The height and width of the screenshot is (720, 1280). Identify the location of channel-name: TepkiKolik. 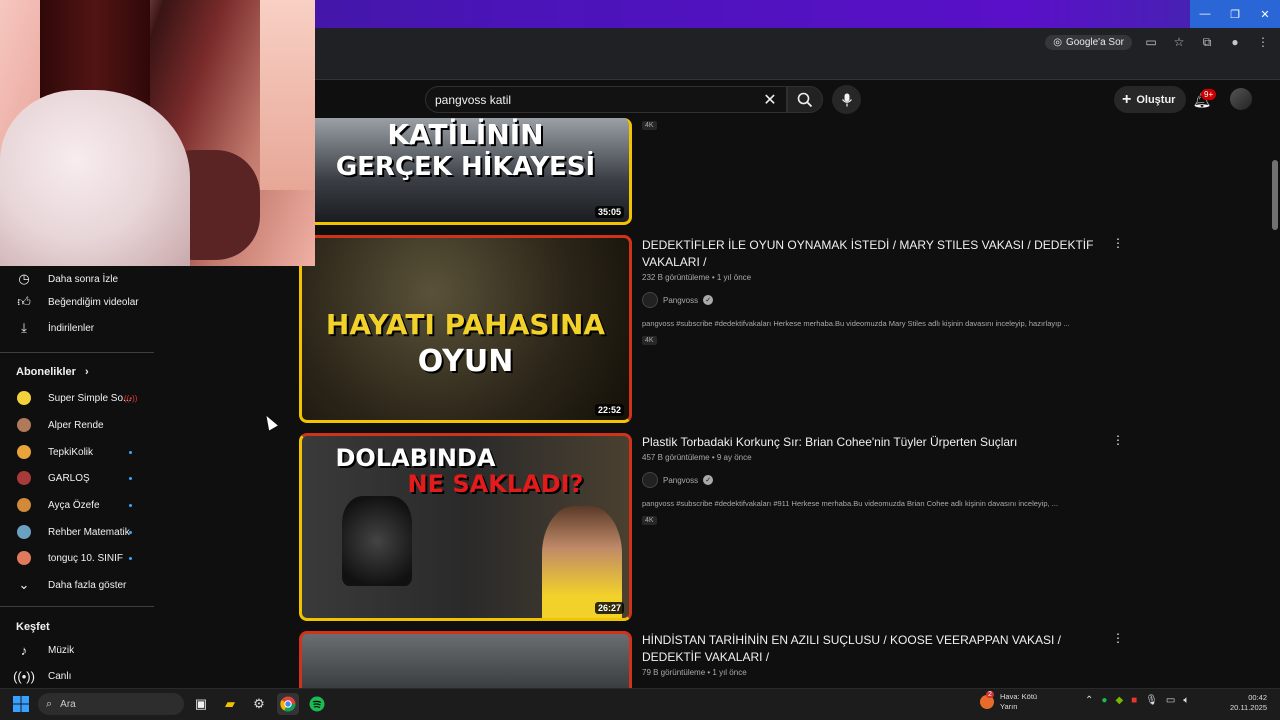
(71, 452).